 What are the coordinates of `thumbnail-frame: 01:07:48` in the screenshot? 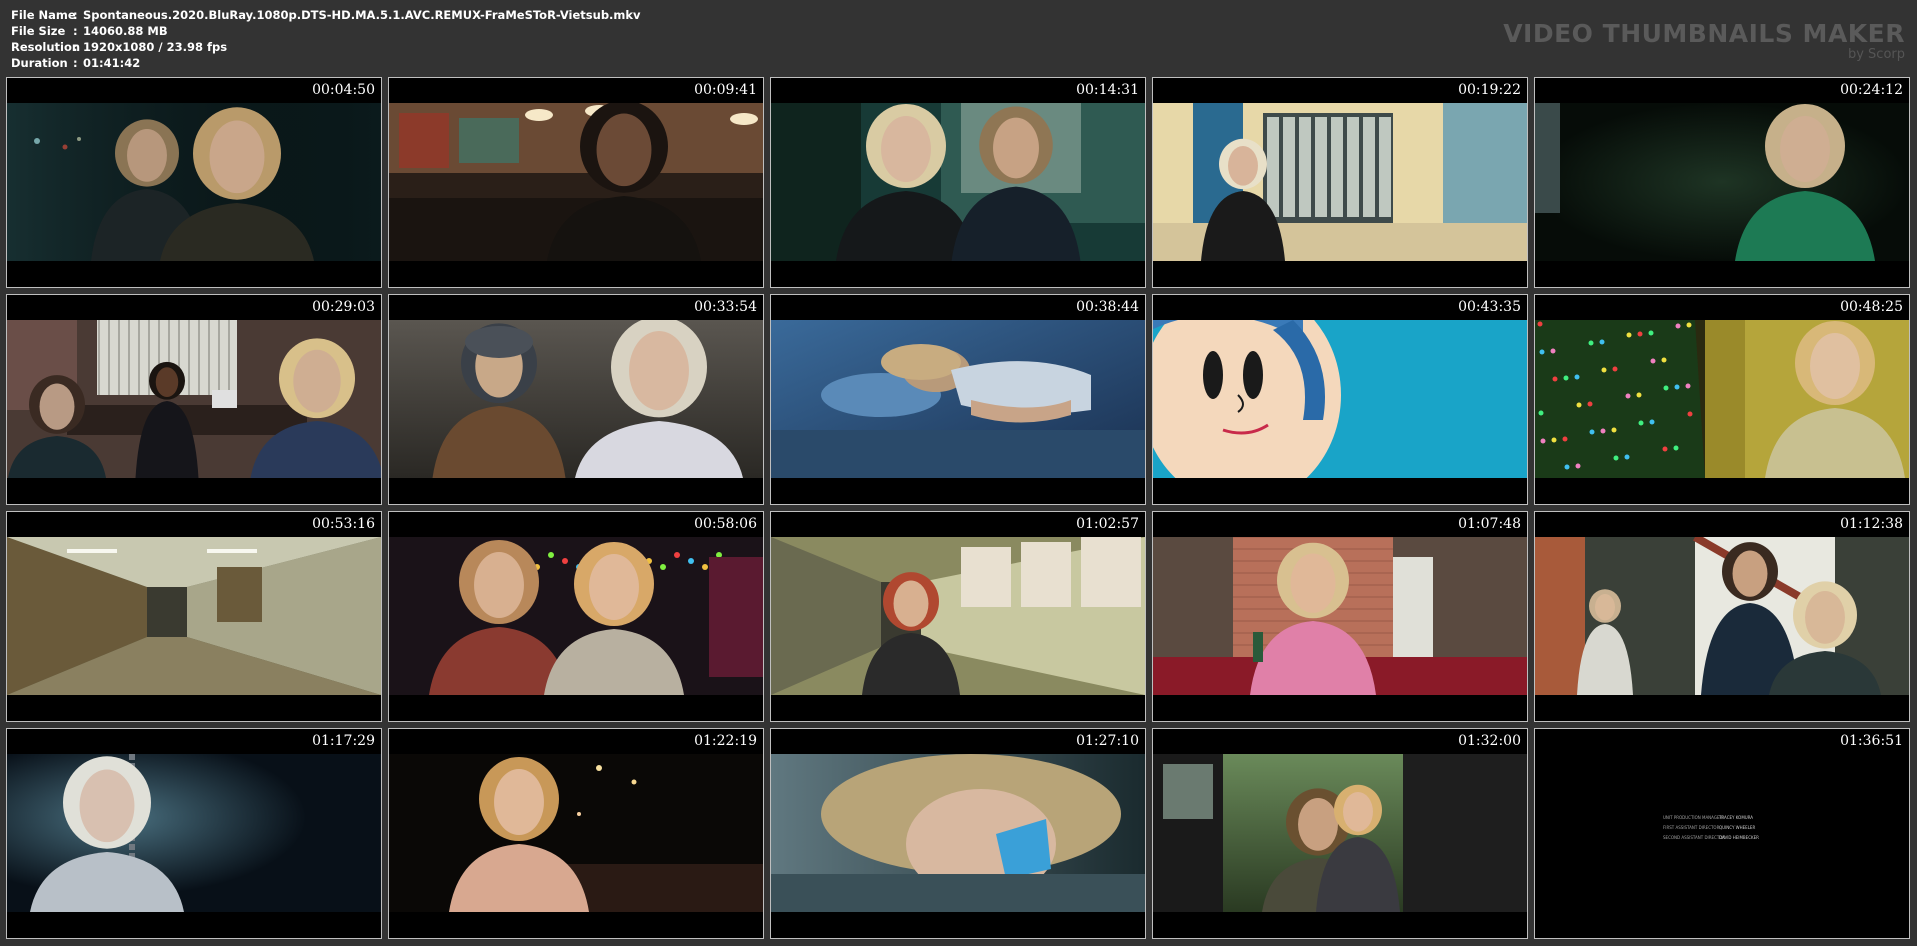 It's located at (1340, 616).